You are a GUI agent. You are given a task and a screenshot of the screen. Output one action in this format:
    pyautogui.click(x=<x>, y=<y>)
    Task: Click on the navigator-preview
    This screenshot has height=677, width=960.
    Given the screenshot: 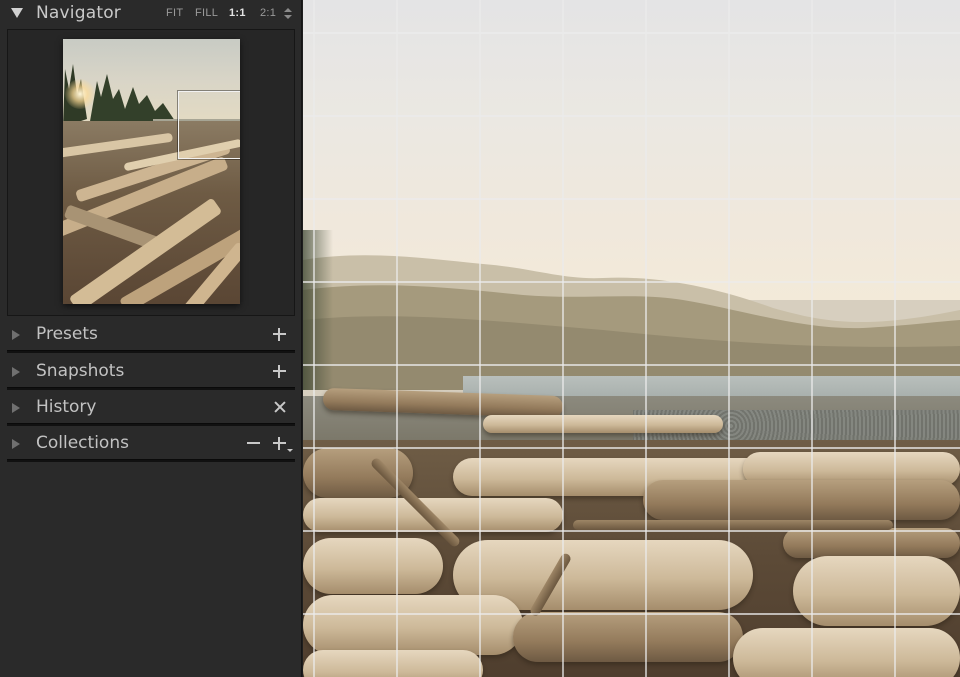 What is the action you would take?
    pyautogui.click(x=151, y=172)
    